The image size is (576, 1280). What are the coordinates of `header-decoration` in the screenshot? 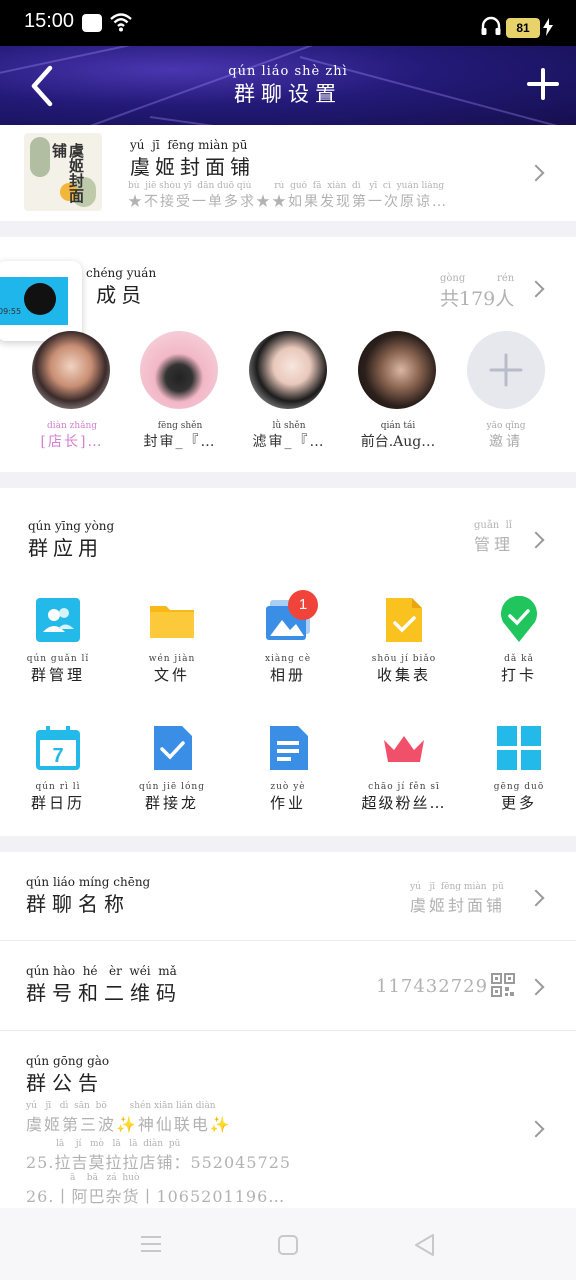 It's located at (278, 120).